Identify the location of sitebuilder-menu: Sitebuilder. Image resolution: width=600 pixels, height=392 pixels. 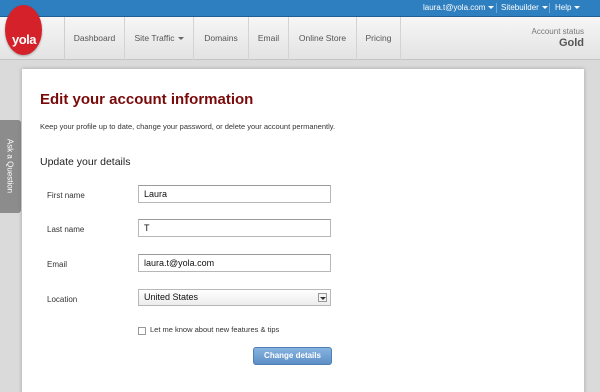
(524, 7).